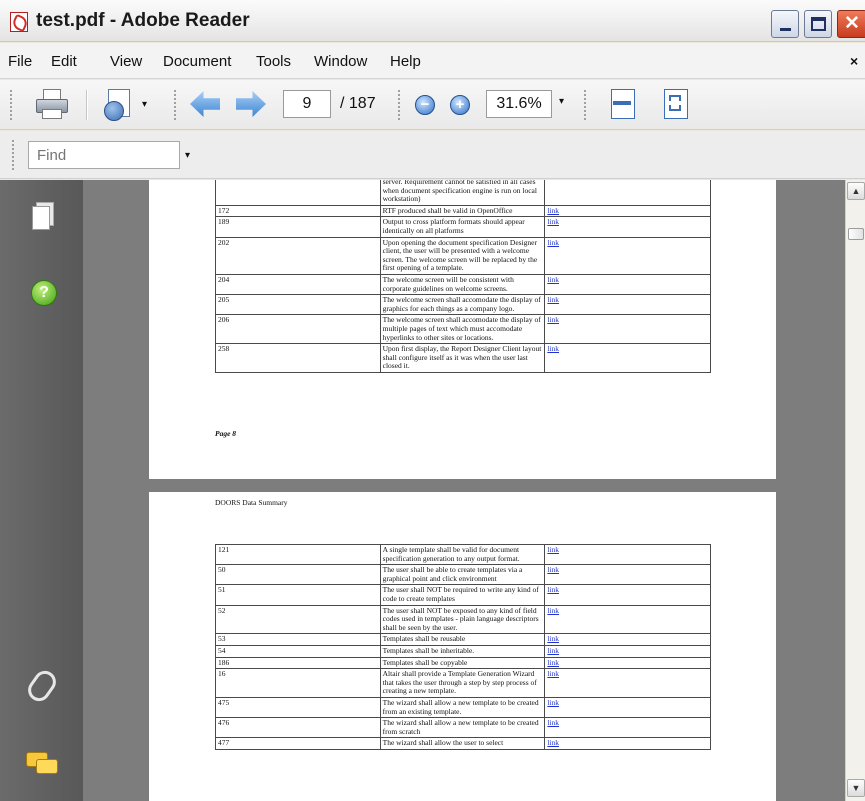 This screenshot has width=865, height=801. What do you see at coordinates (855, 490) in the screenshot?
I see `vertical-scrollbar: ▲ ▼` at bounding box center [855, 490].